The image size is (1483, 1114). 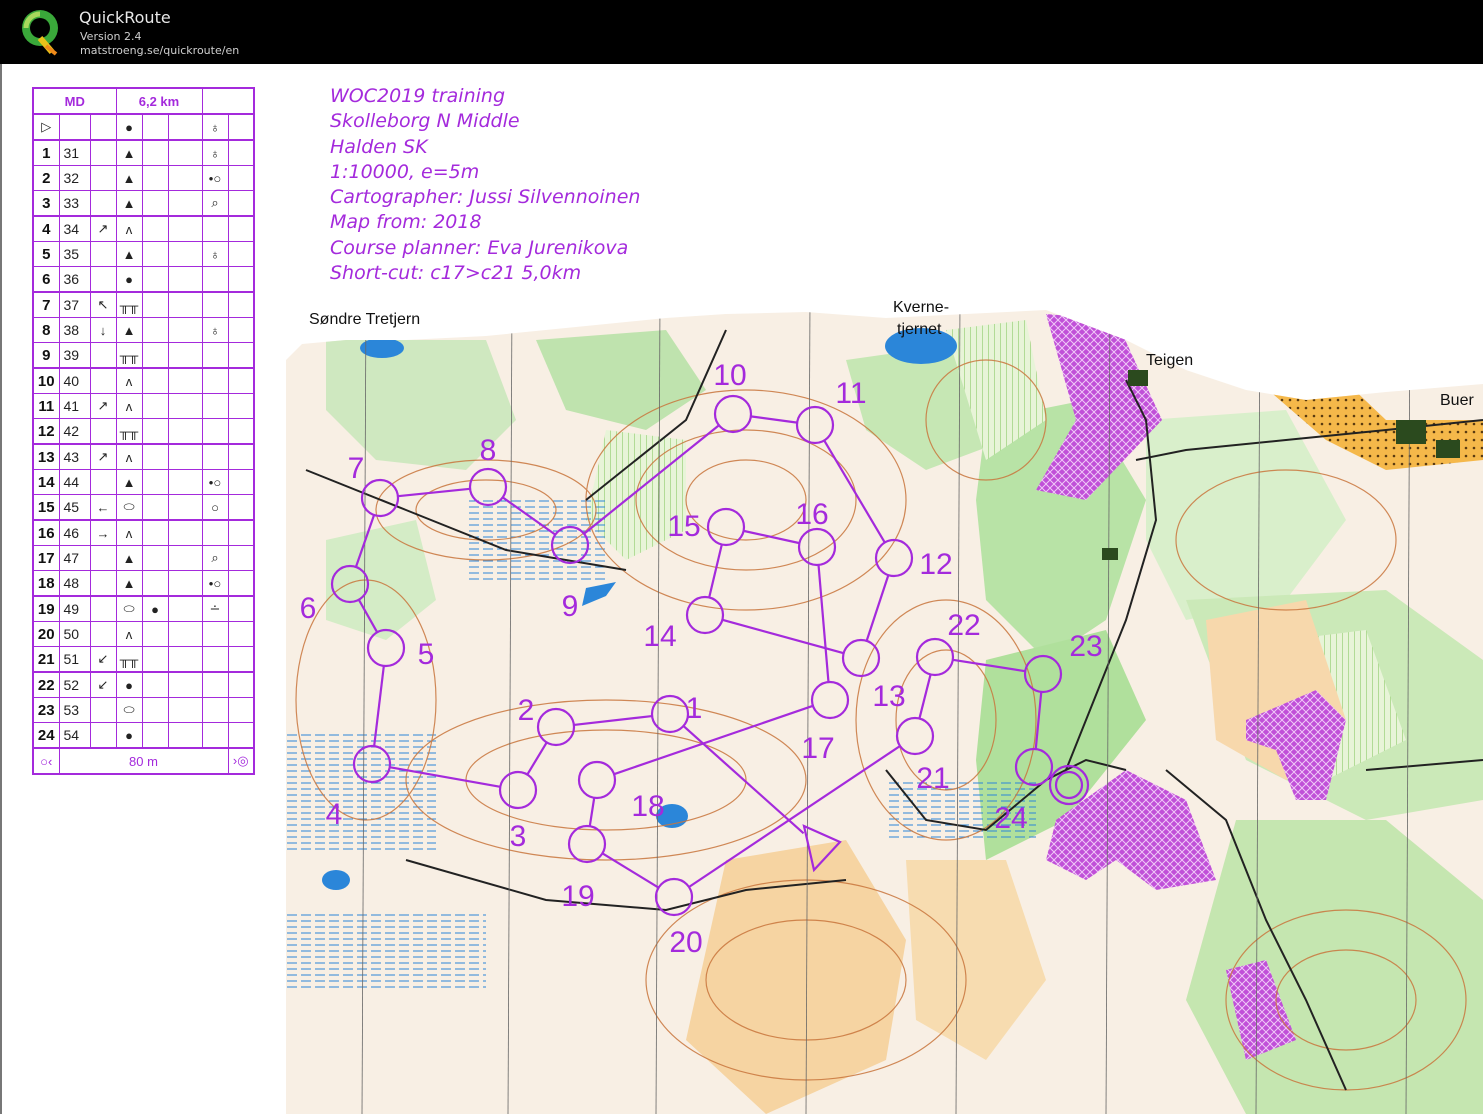 I want to click on control-label: 10, so click(x=729, y=375).